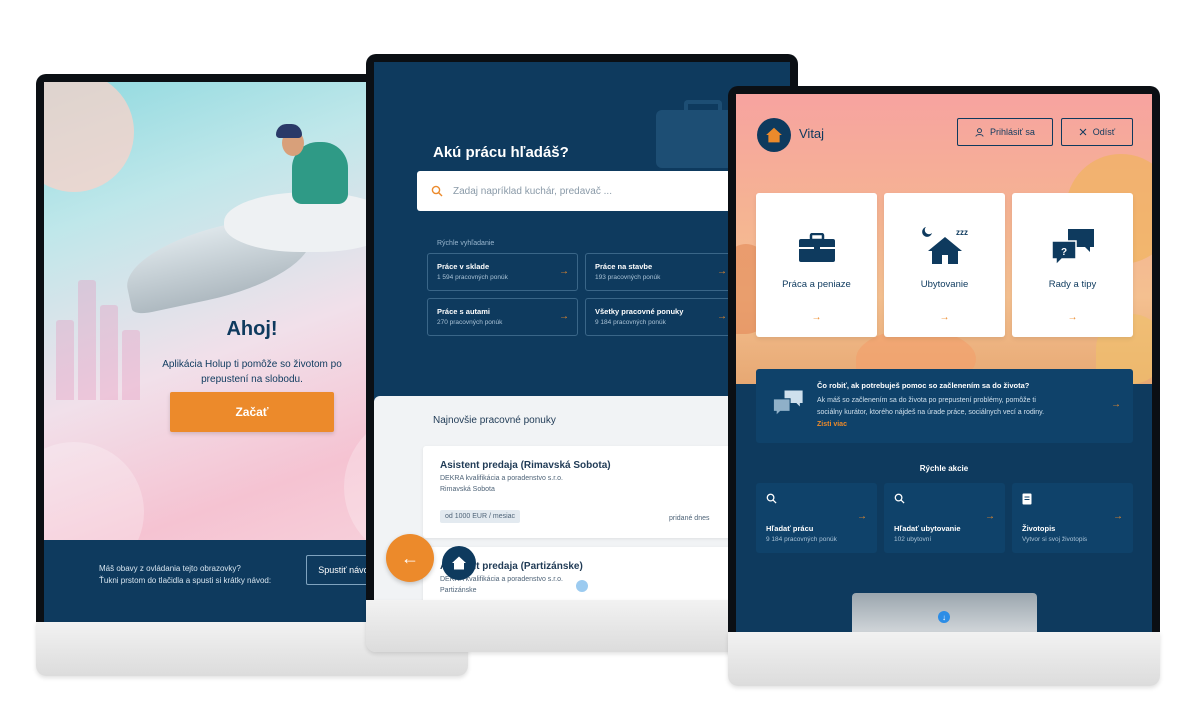  What do you see at coordinates (944, 518) in the screenshot?
I see `quick-action-find-housing: Hľadať ubytovanie 102 ubytovní →` at bounding box center [944, 518].